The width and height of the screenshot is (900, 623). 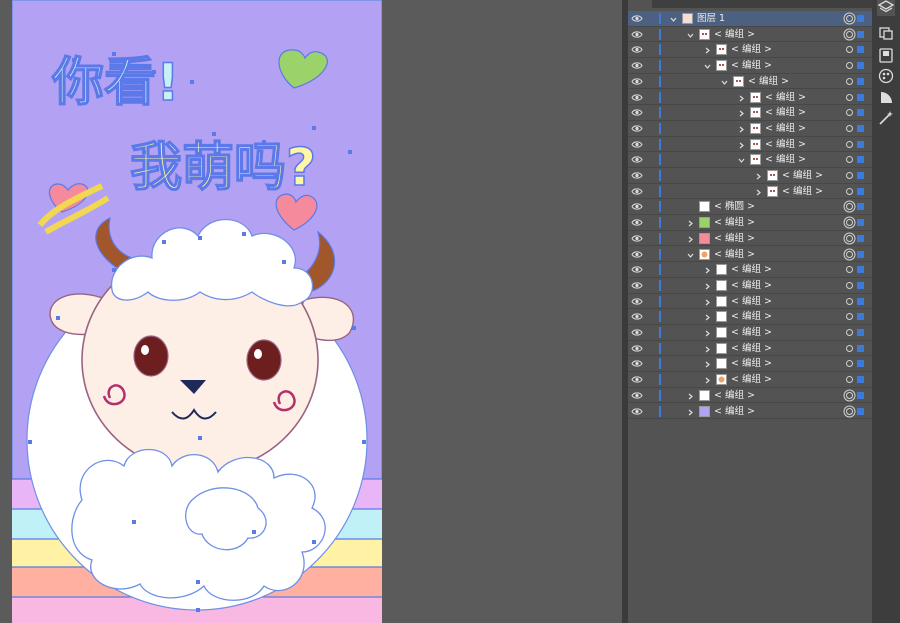 What do you see at coordinates (886, 118) in the screenshot?
I see `magic-wand-icon` at bounding box center [886, 118].